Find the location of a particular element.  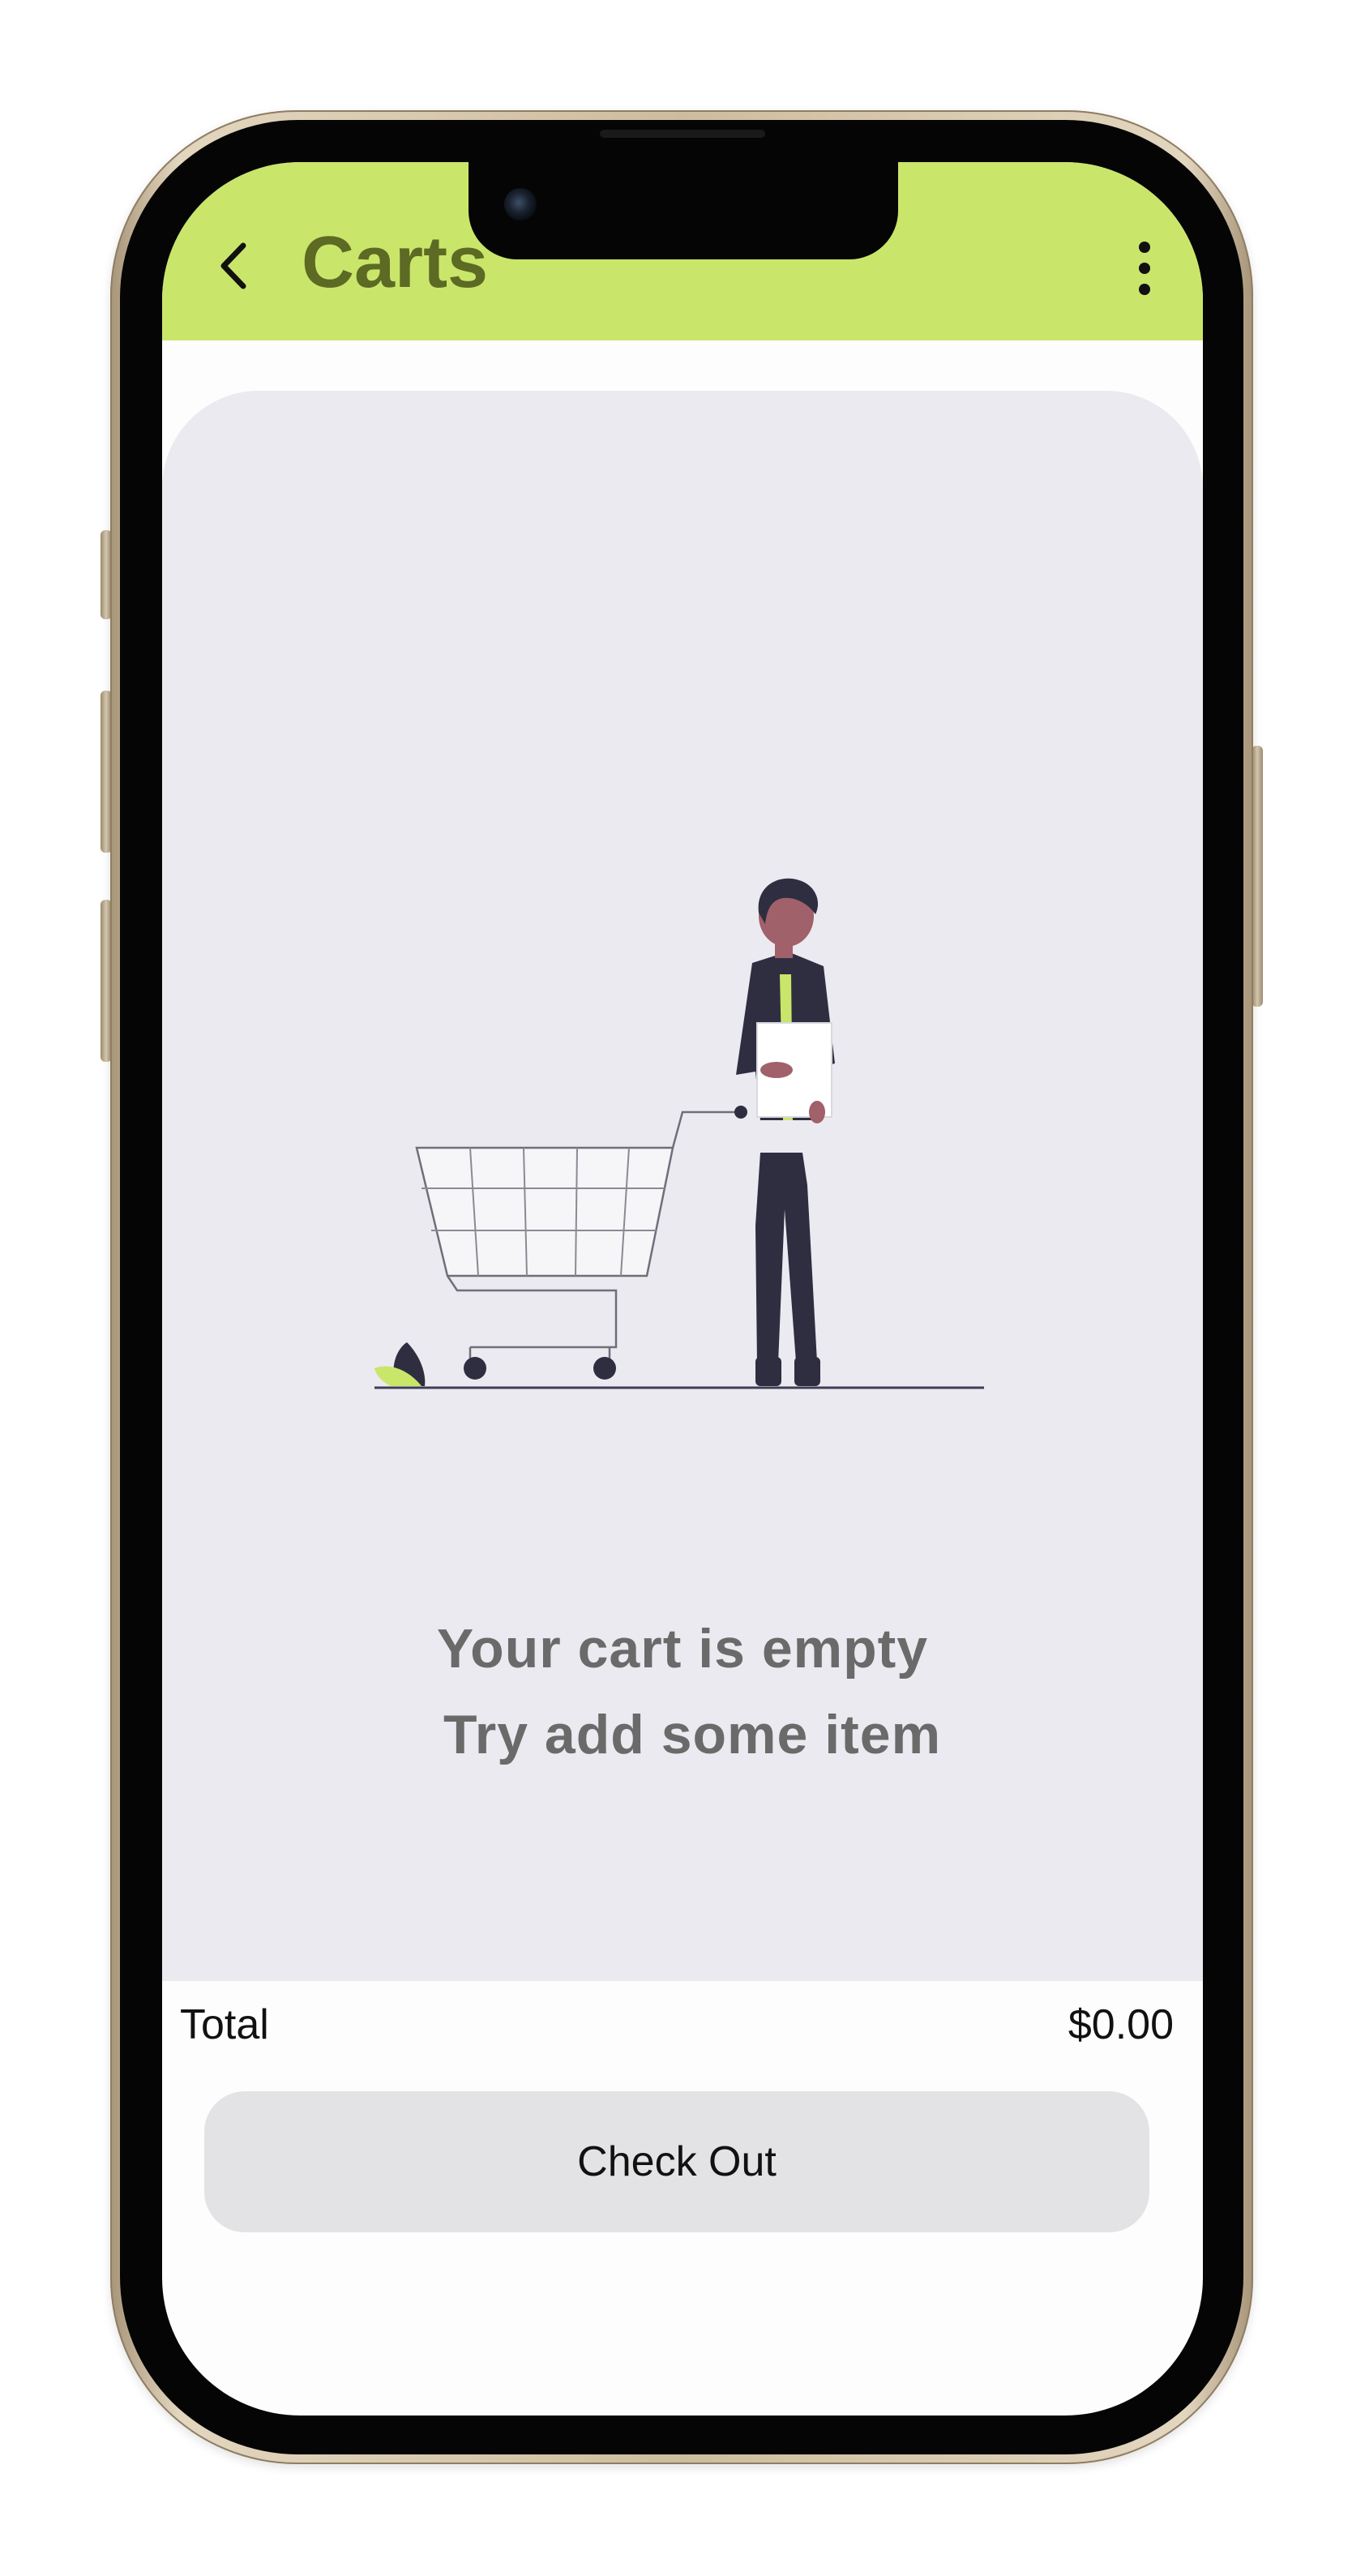

shopping-cart-person-illustration is located at coordinates (679, 1133).